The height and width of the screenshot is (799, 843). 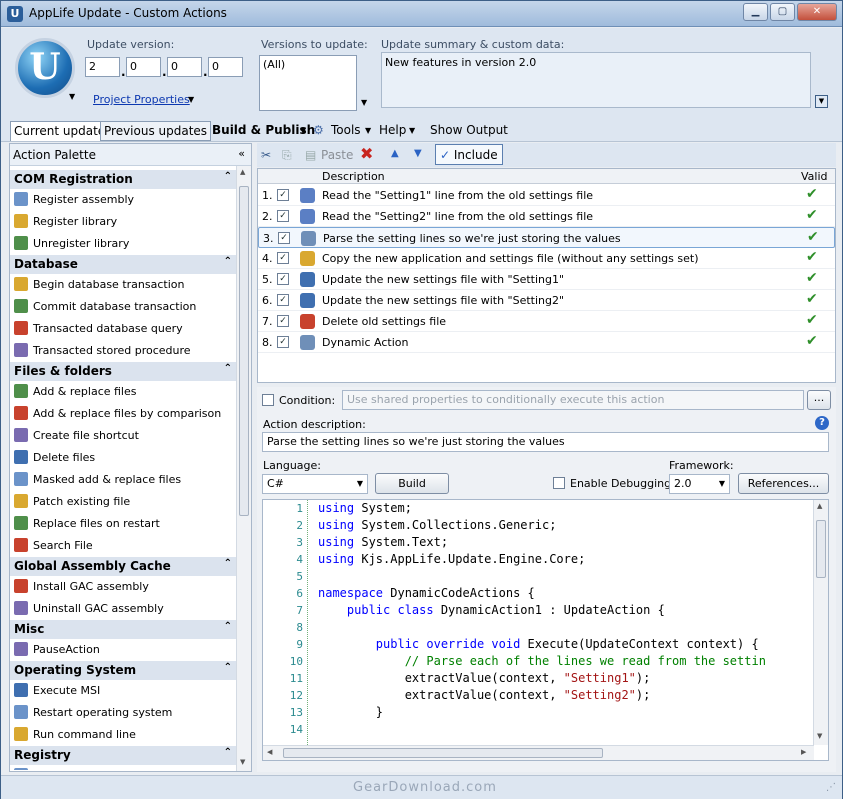 What do you see at coordinates (266, 155) in the screenshot?
I see `cut-icon: ✂` at bounding box center [266, 155].